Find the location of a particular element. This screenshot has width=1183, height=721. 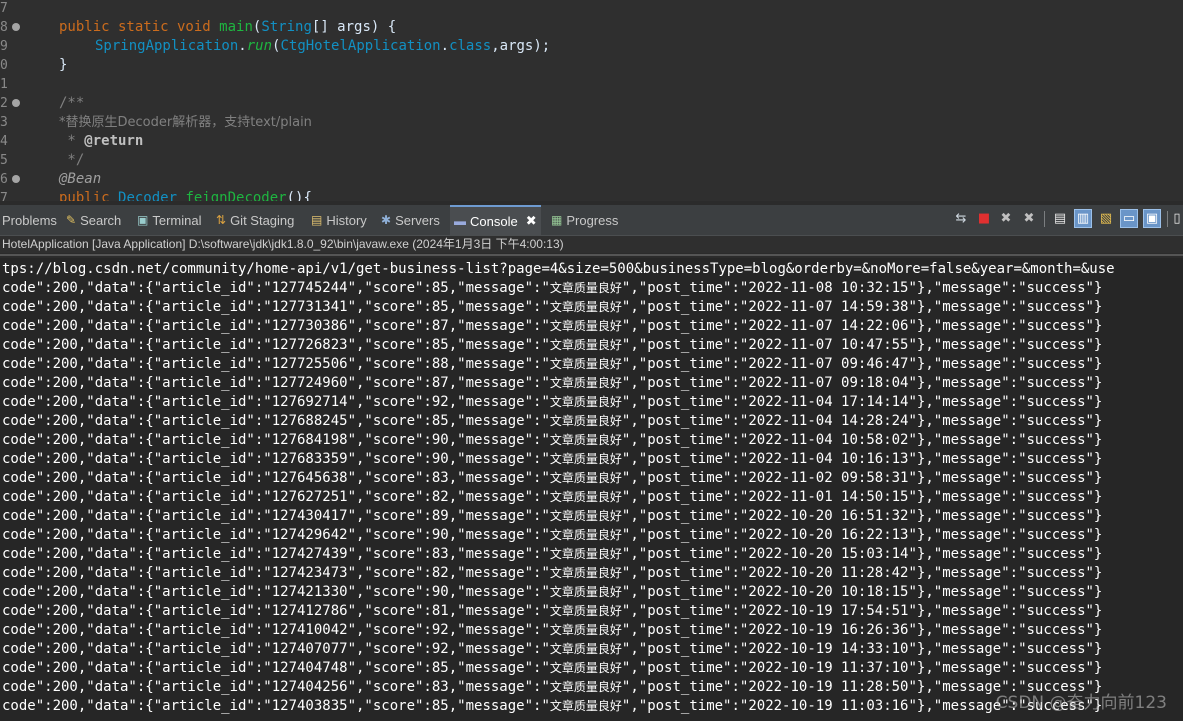

post-time: 2022-11-07 10:47:55 is located at coordinates (828, 345).